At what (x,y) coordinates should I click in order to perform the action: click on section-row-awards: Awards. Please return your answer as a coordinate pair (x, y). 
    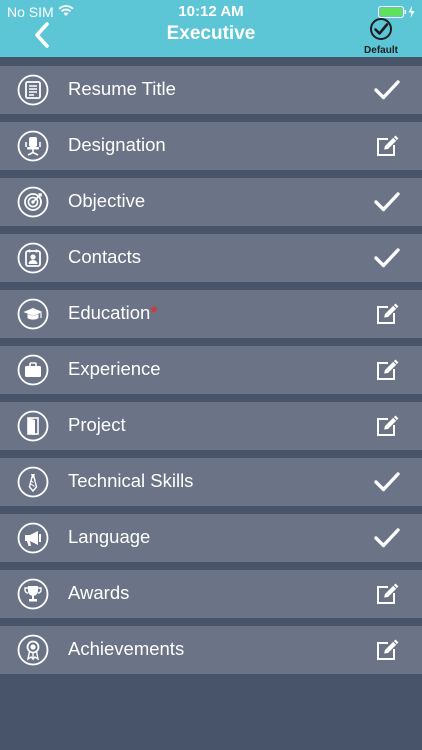
    Looking at the image, I should click on (211, 594).